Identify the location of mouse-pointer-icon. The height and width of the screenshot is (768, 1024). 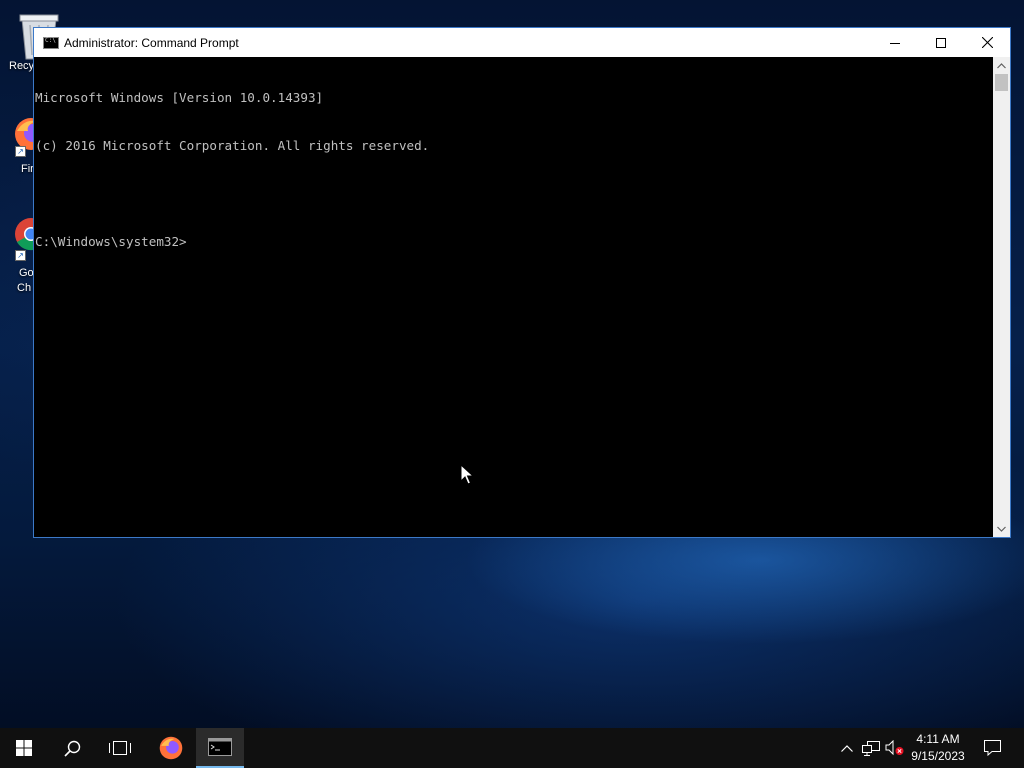
(467, 474).